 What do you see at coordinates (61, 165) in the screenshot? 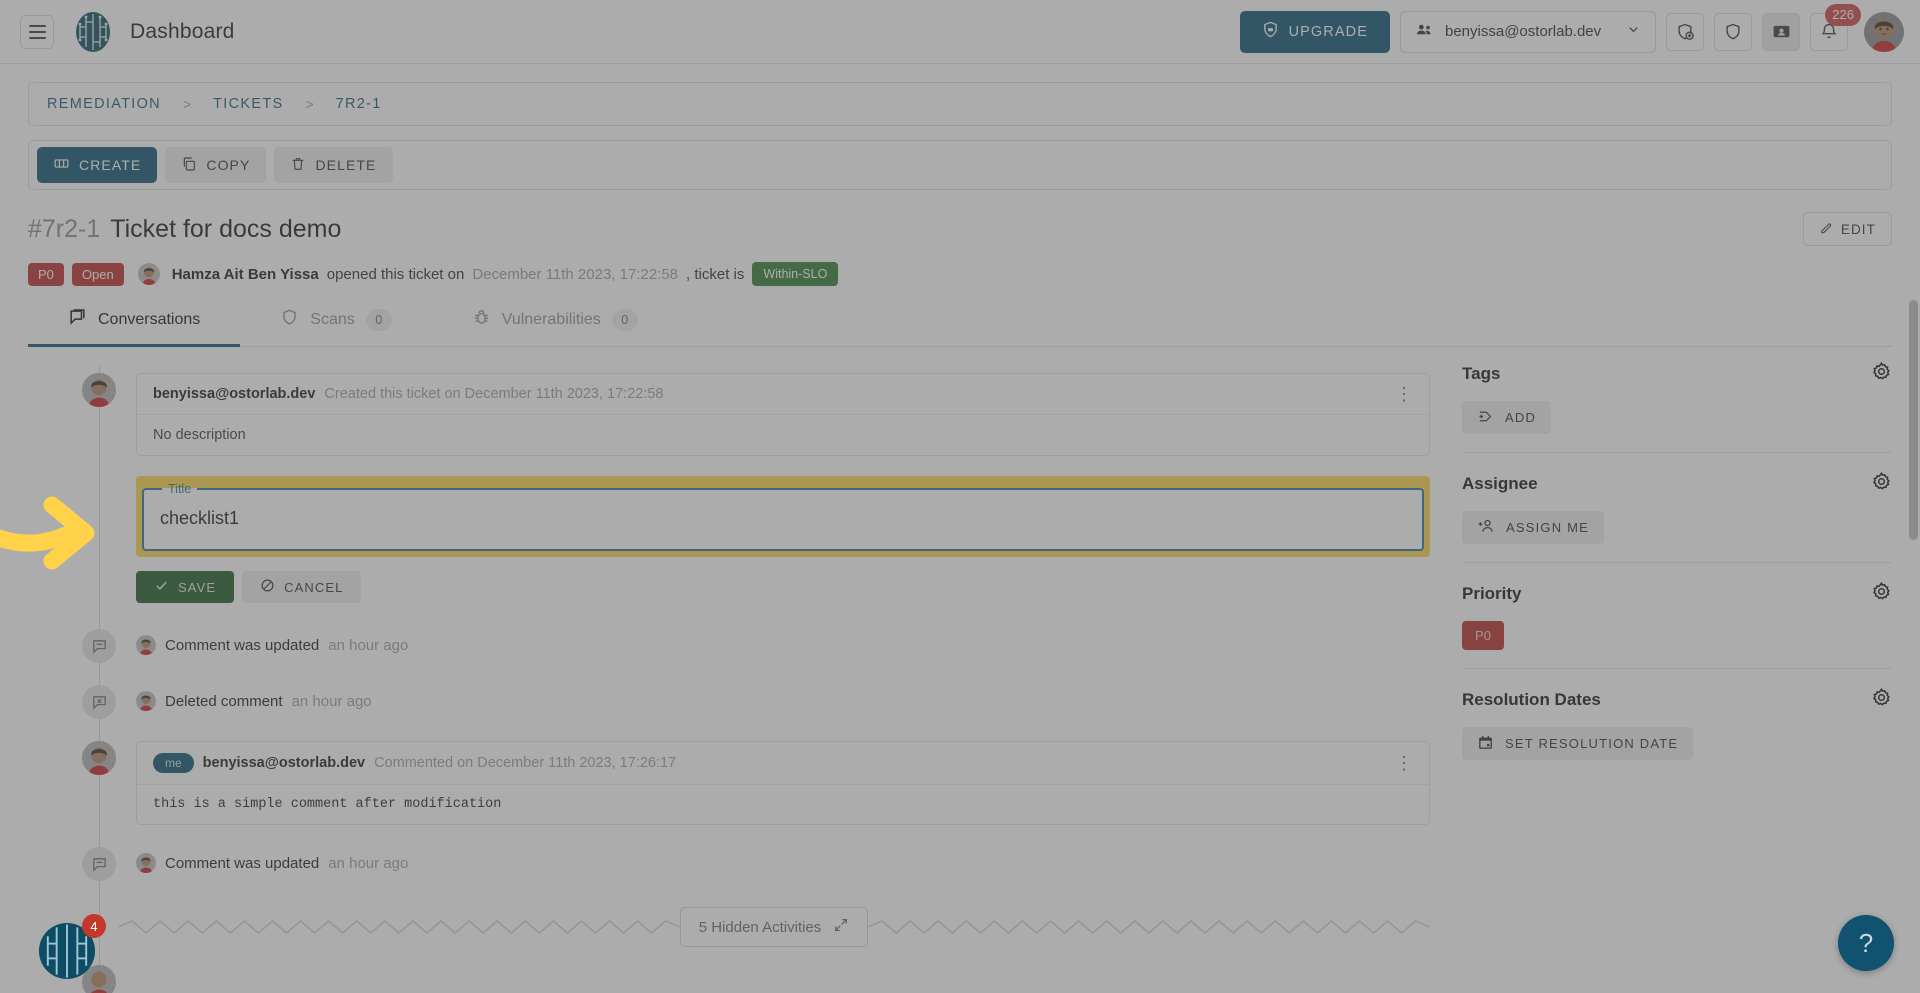
I see `ticket-icon` at bounding box center [61, 165].